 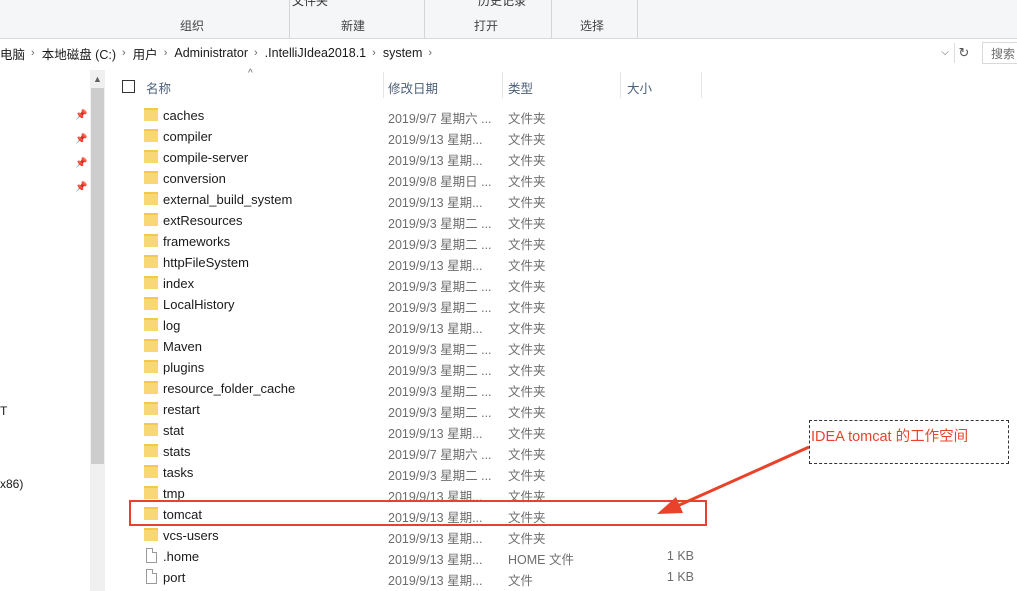 I want to click on file-name: vcs-users, so click(x=191, y=535).